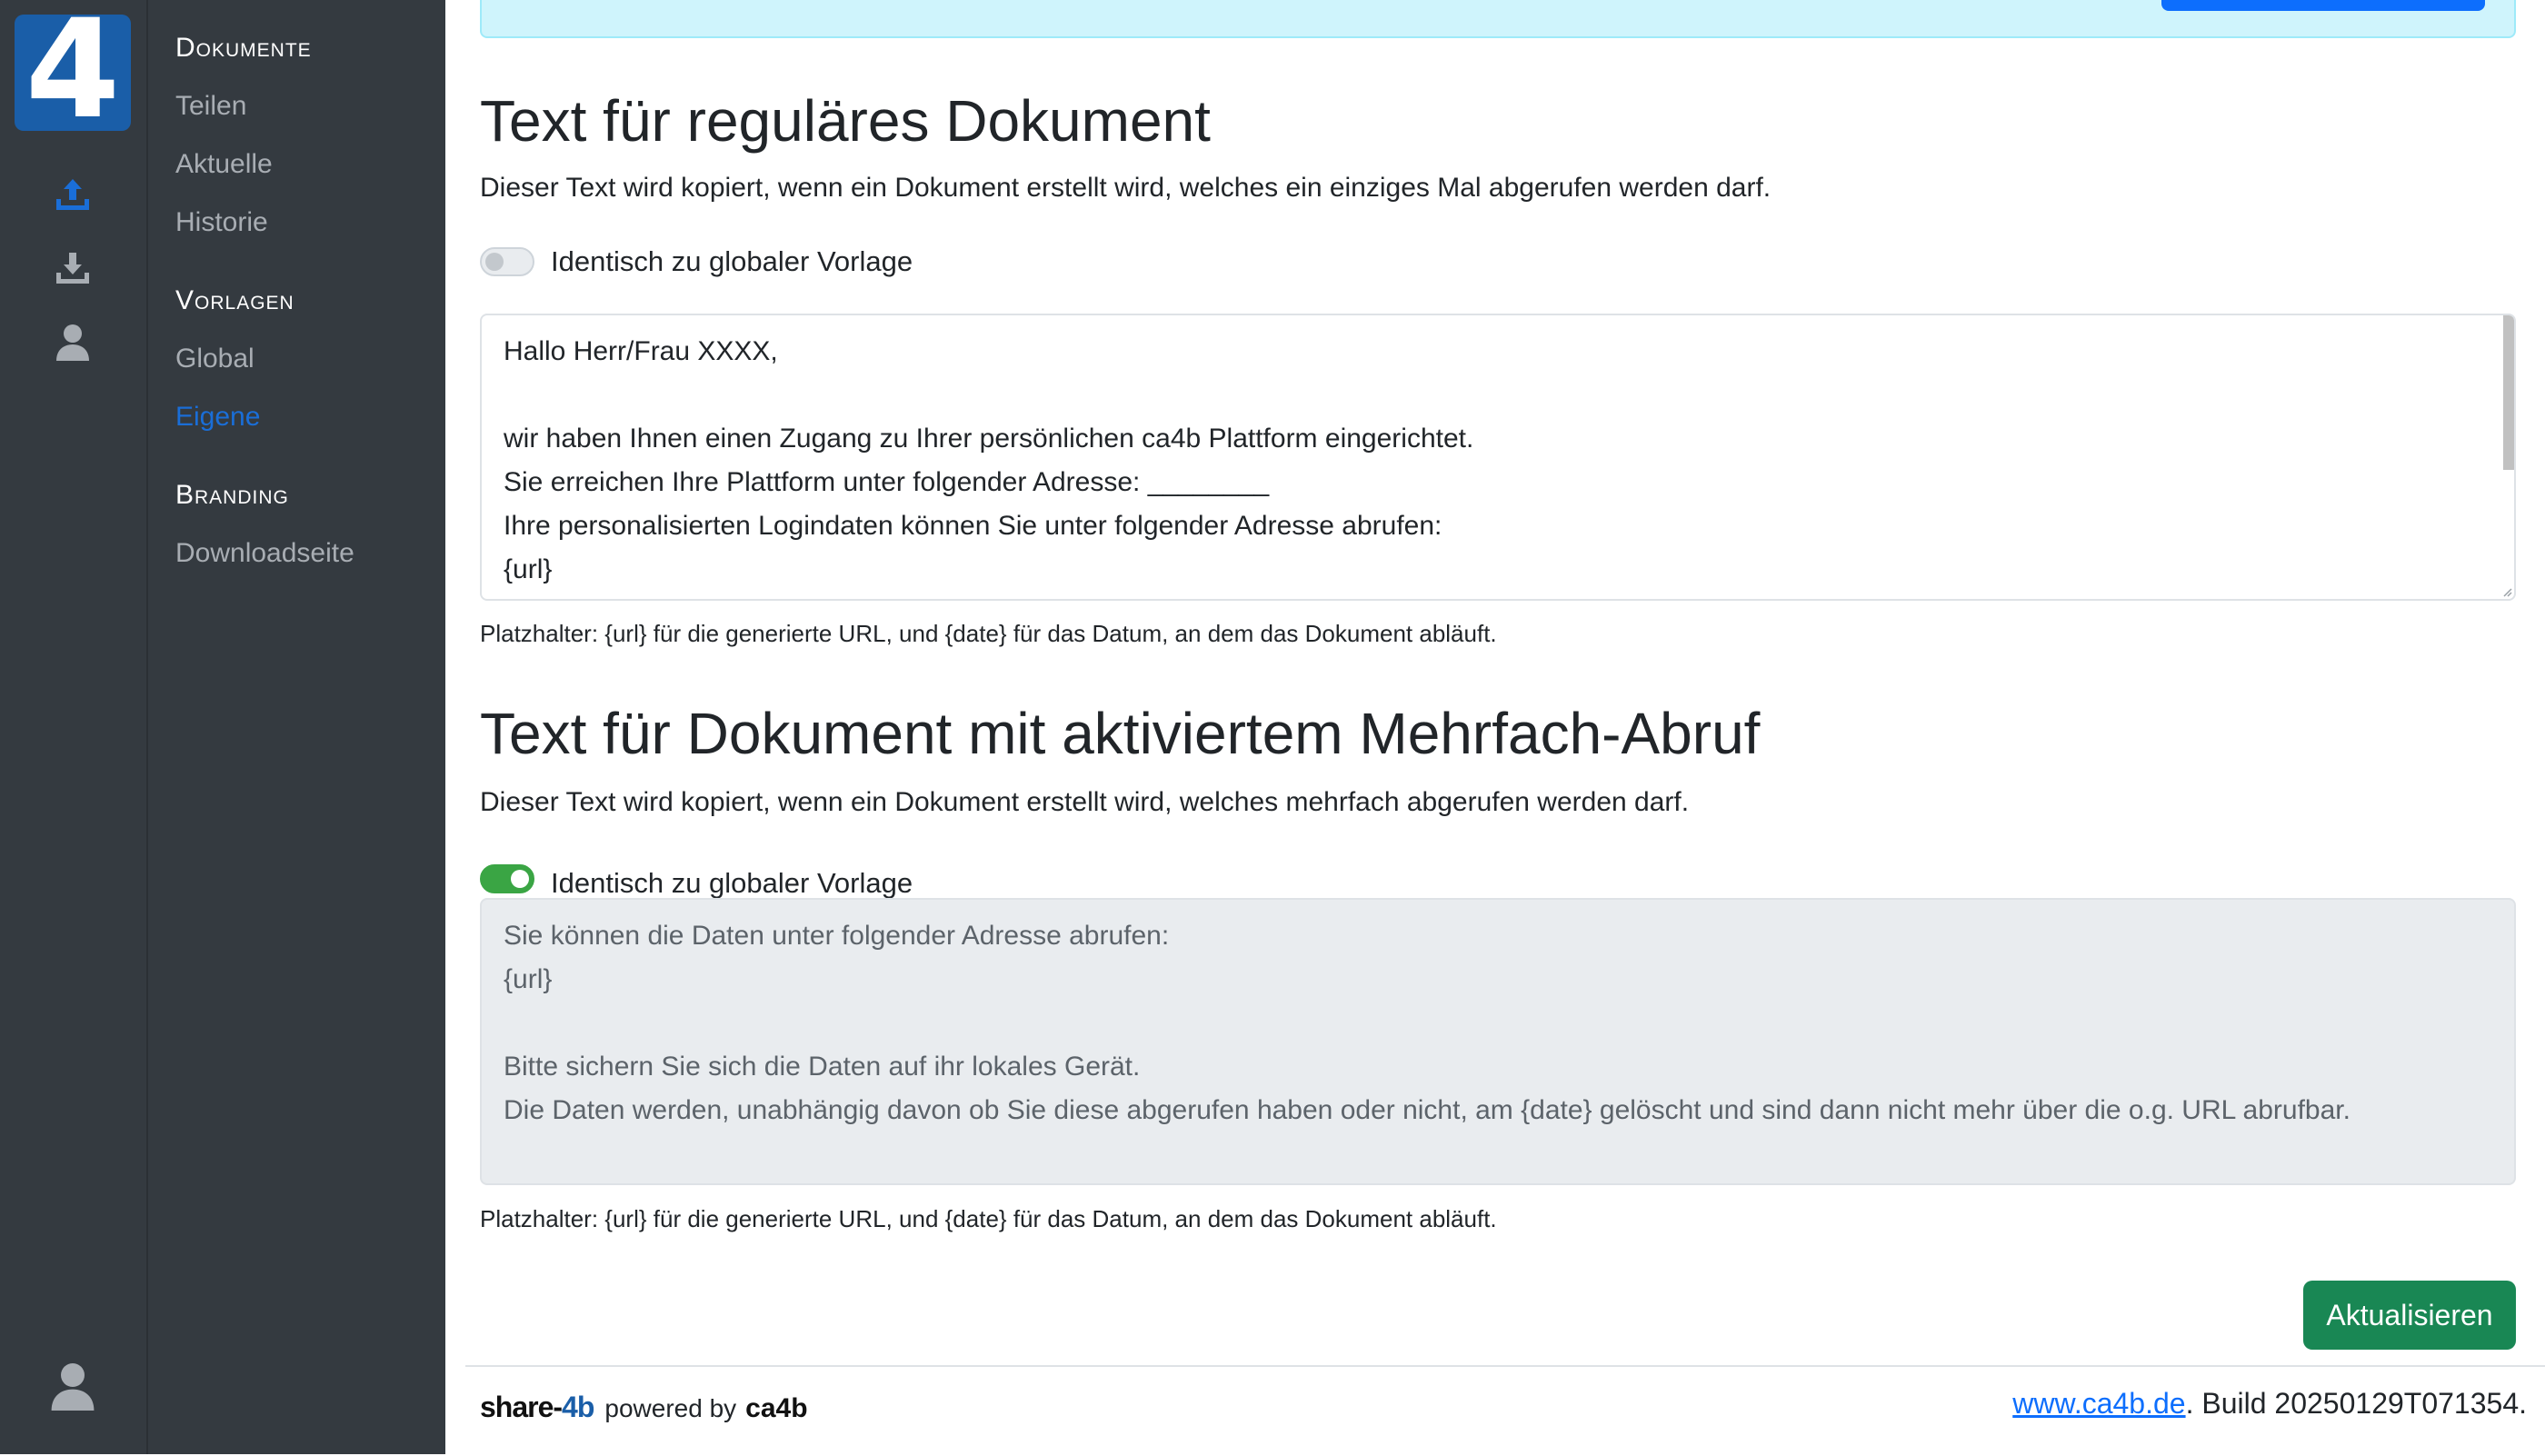 The height and width of the screenshot is (1456, 2545). Describe the element at coordinates (2356, 1404) in the screenshot. I see `footer-build-text: . Build 20250129T071354.` at that location.